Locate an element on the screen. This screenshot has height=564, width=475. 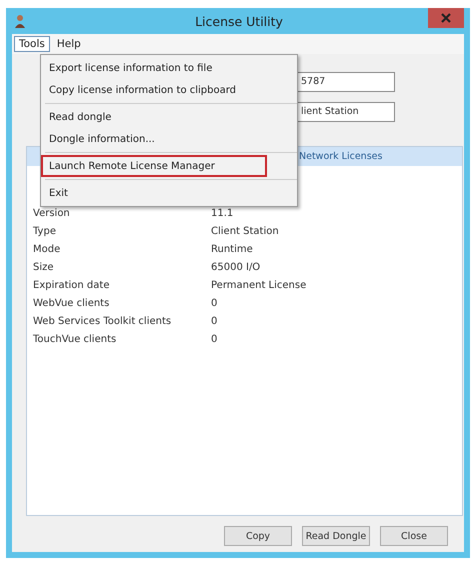
dialog-button: Close is located at coordinates (414, 536).